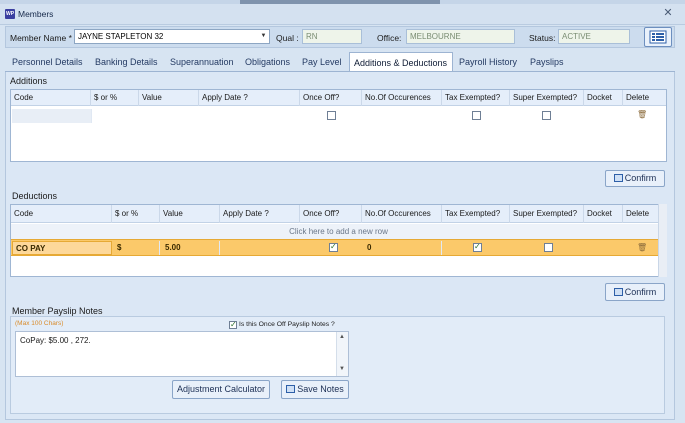 This screenshot has height=423, width=685. Describe the element at coordinates (320, 389) in the screenshot. I see `save-notes-label: Save Notes` at that location.